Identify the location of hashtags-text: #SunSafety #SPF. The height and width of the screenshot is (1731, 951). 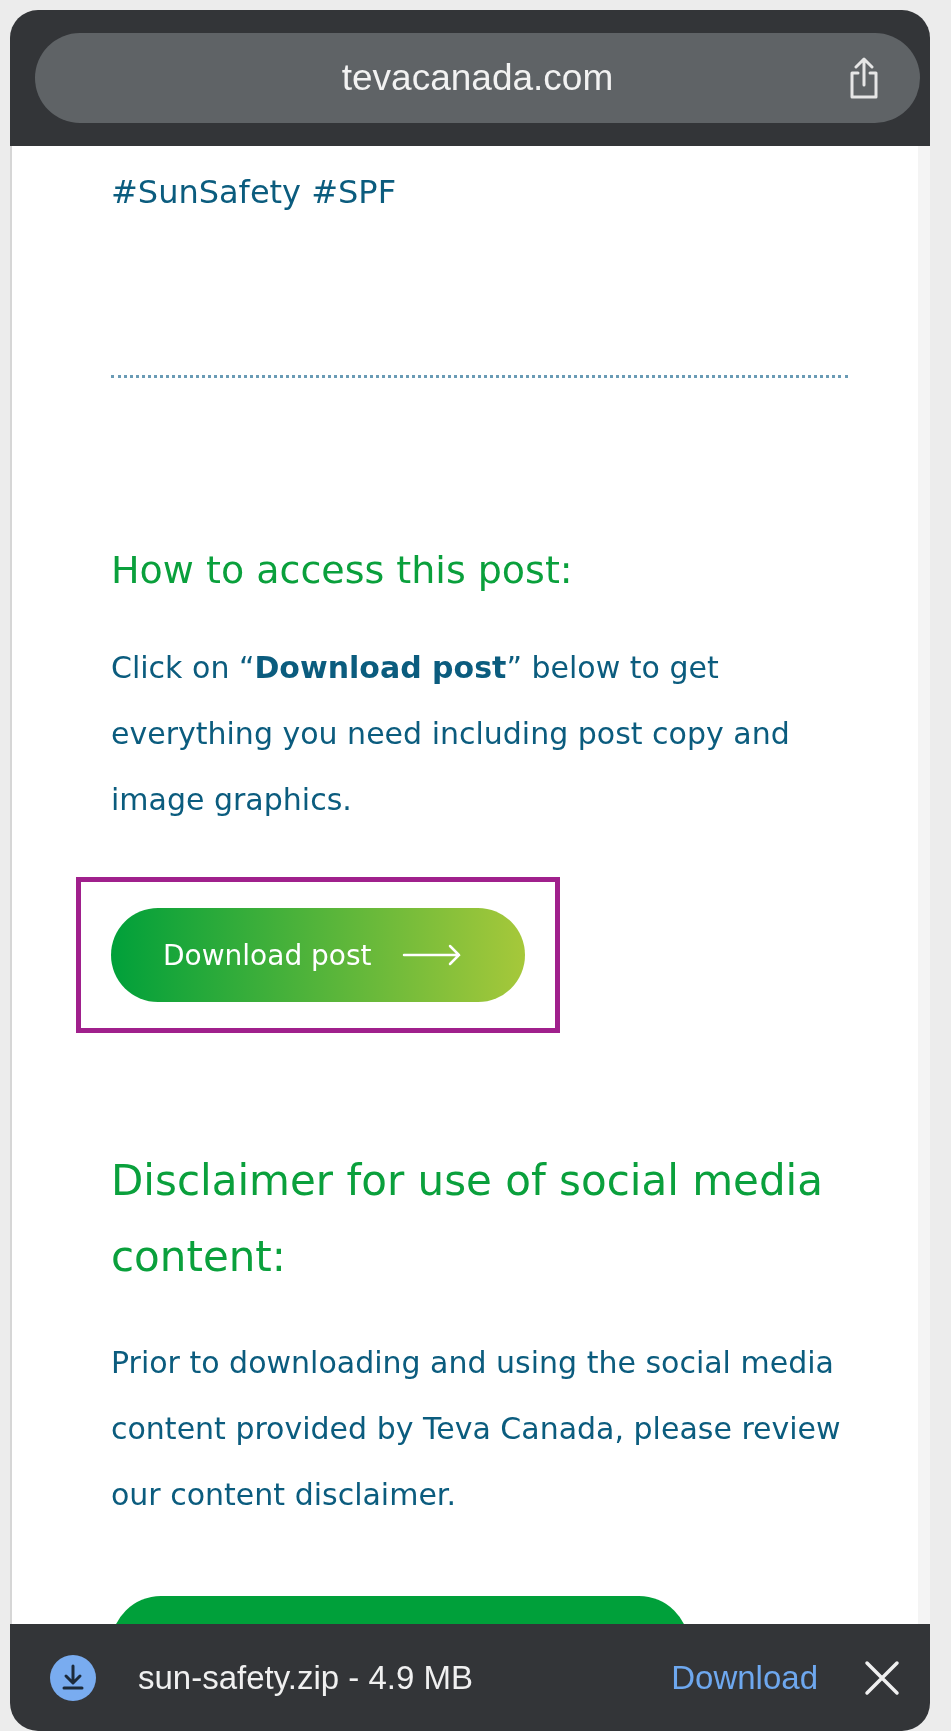
(254, 192).